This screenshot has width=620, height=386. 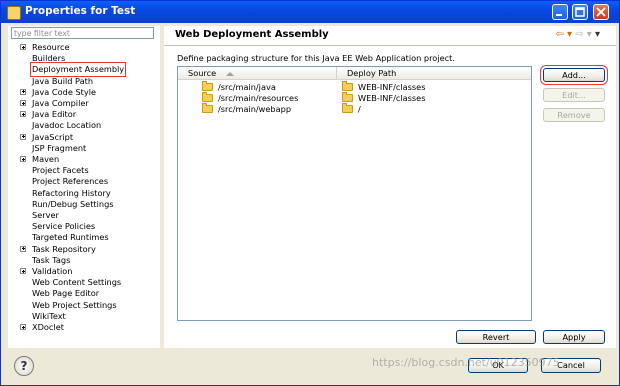 What do you see at coordinates (258, 98) in the screenshot?
I see `source-path: /src/main/resources` at bounding box center [258, 98].